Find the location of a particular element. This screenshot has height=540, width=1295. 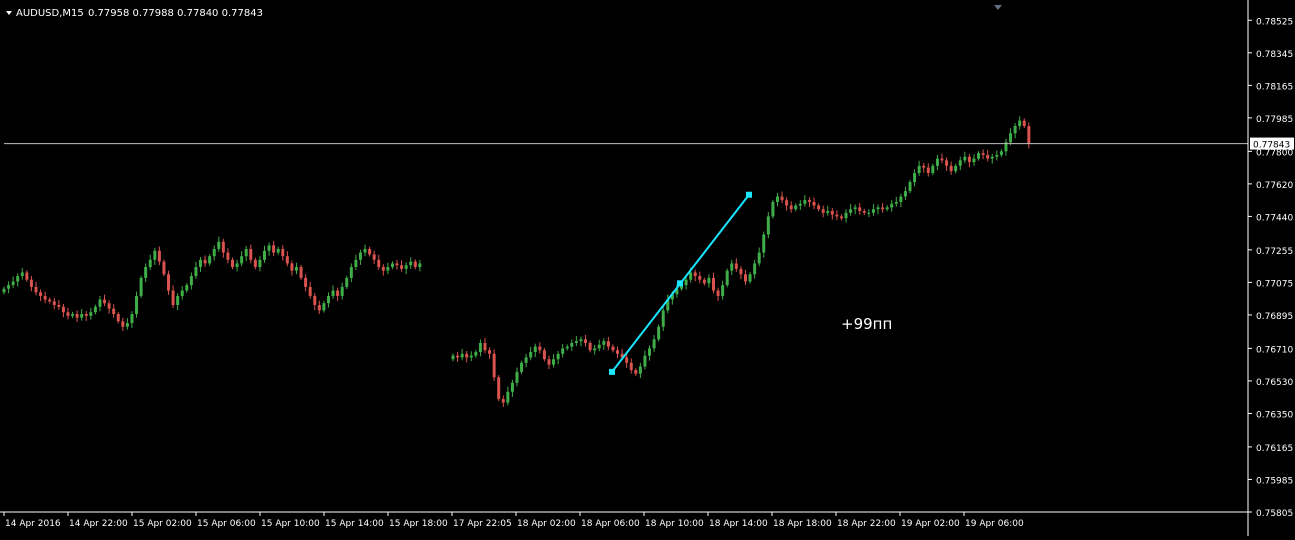

price-tick-label: 0.76350 is located at coordinates (1274, 415).